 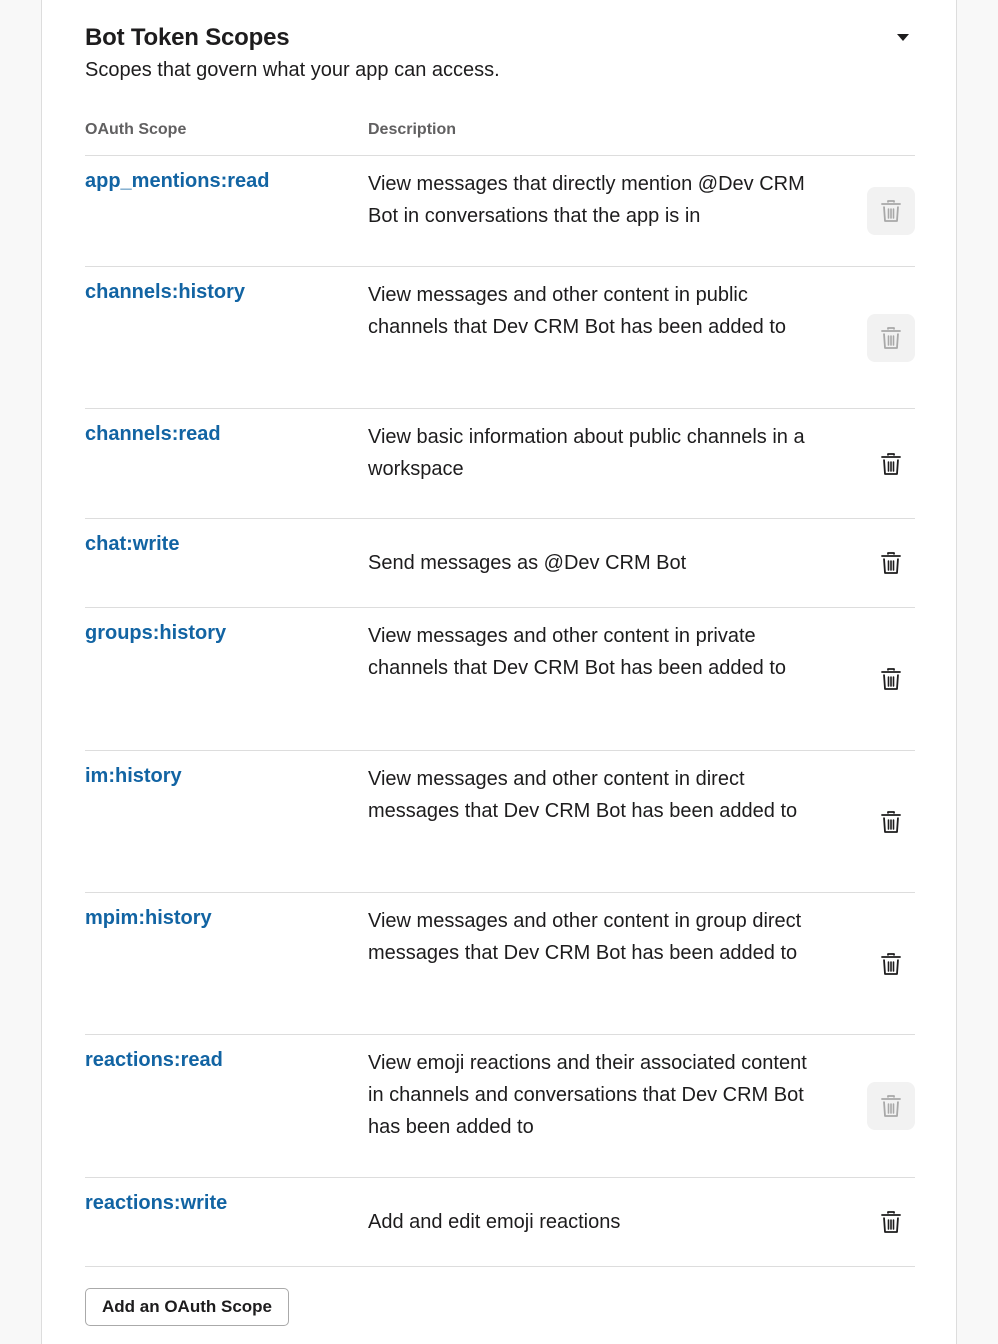 What do you see at coordinates (527, 563) in the screenshot?
I see `scope-description: Send messages as @Dev CRM Bot` at bounding box center [527, 563].